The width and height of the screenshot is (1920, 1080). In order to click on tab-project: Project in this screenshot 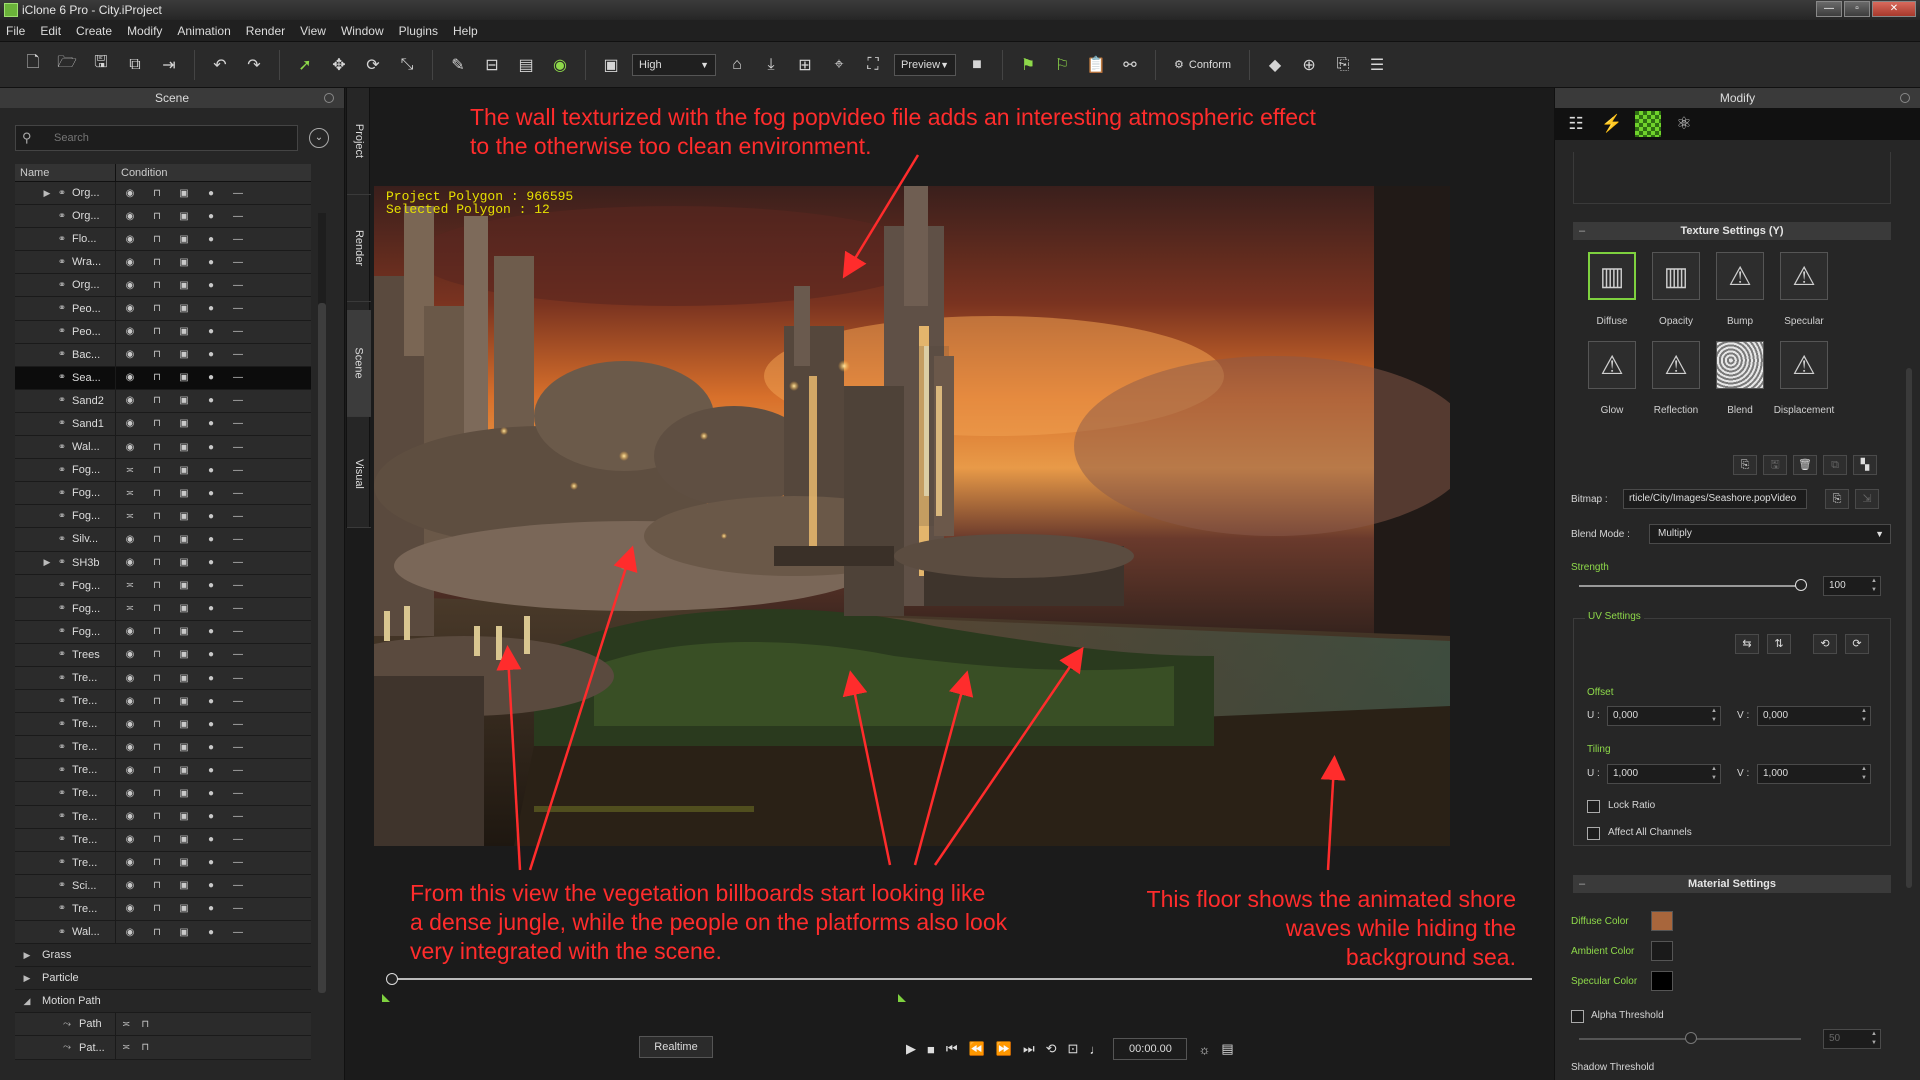, I will do `click(359, 141)`.